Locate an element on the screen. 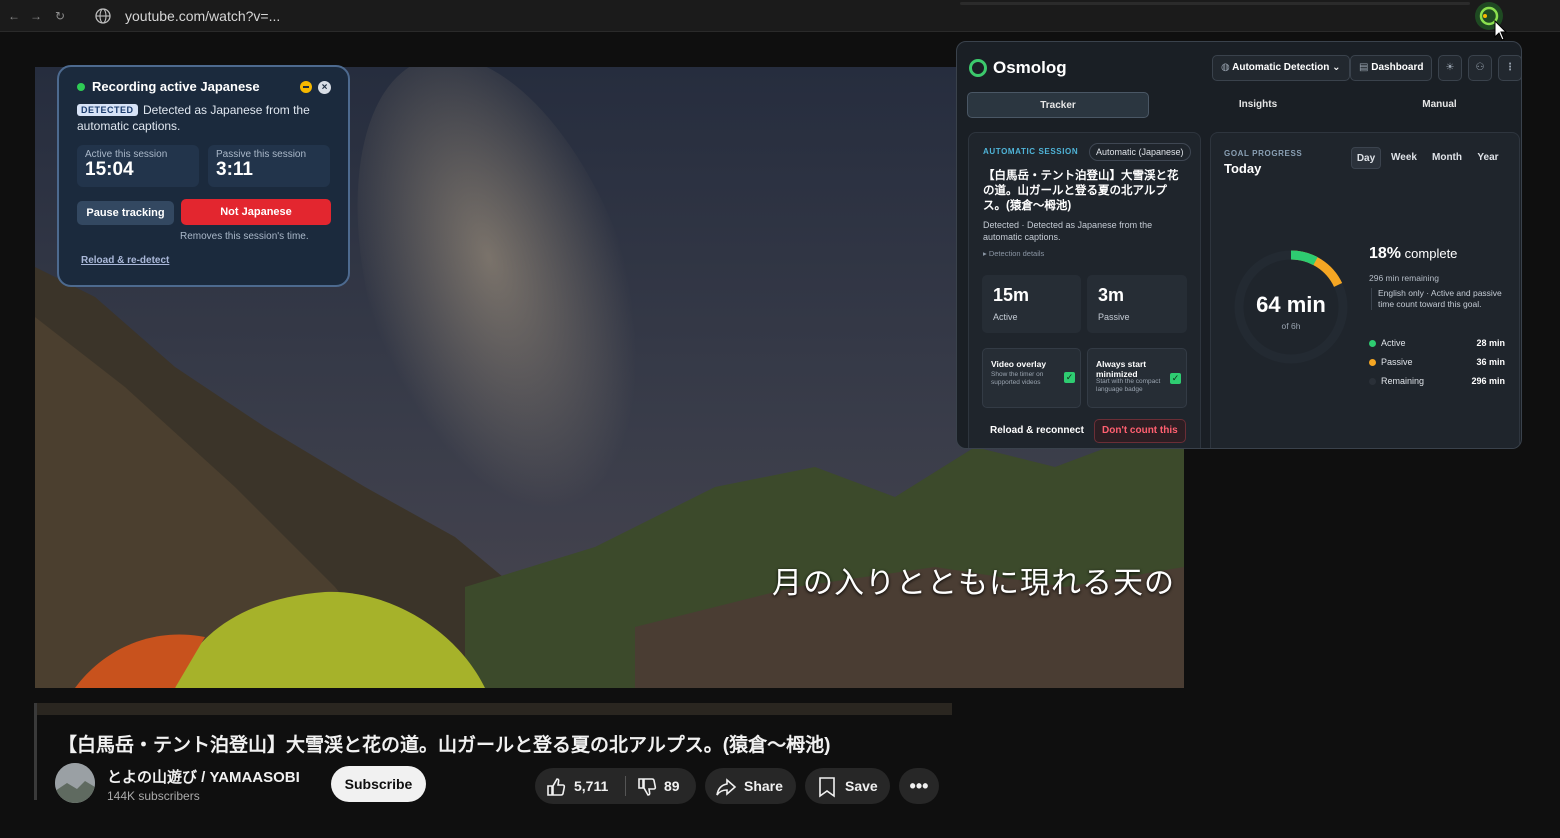 The height and width of the screenshot is (838, 1560). active-session-stat: Active this session 15:04 is located at coordinates (138, 166).